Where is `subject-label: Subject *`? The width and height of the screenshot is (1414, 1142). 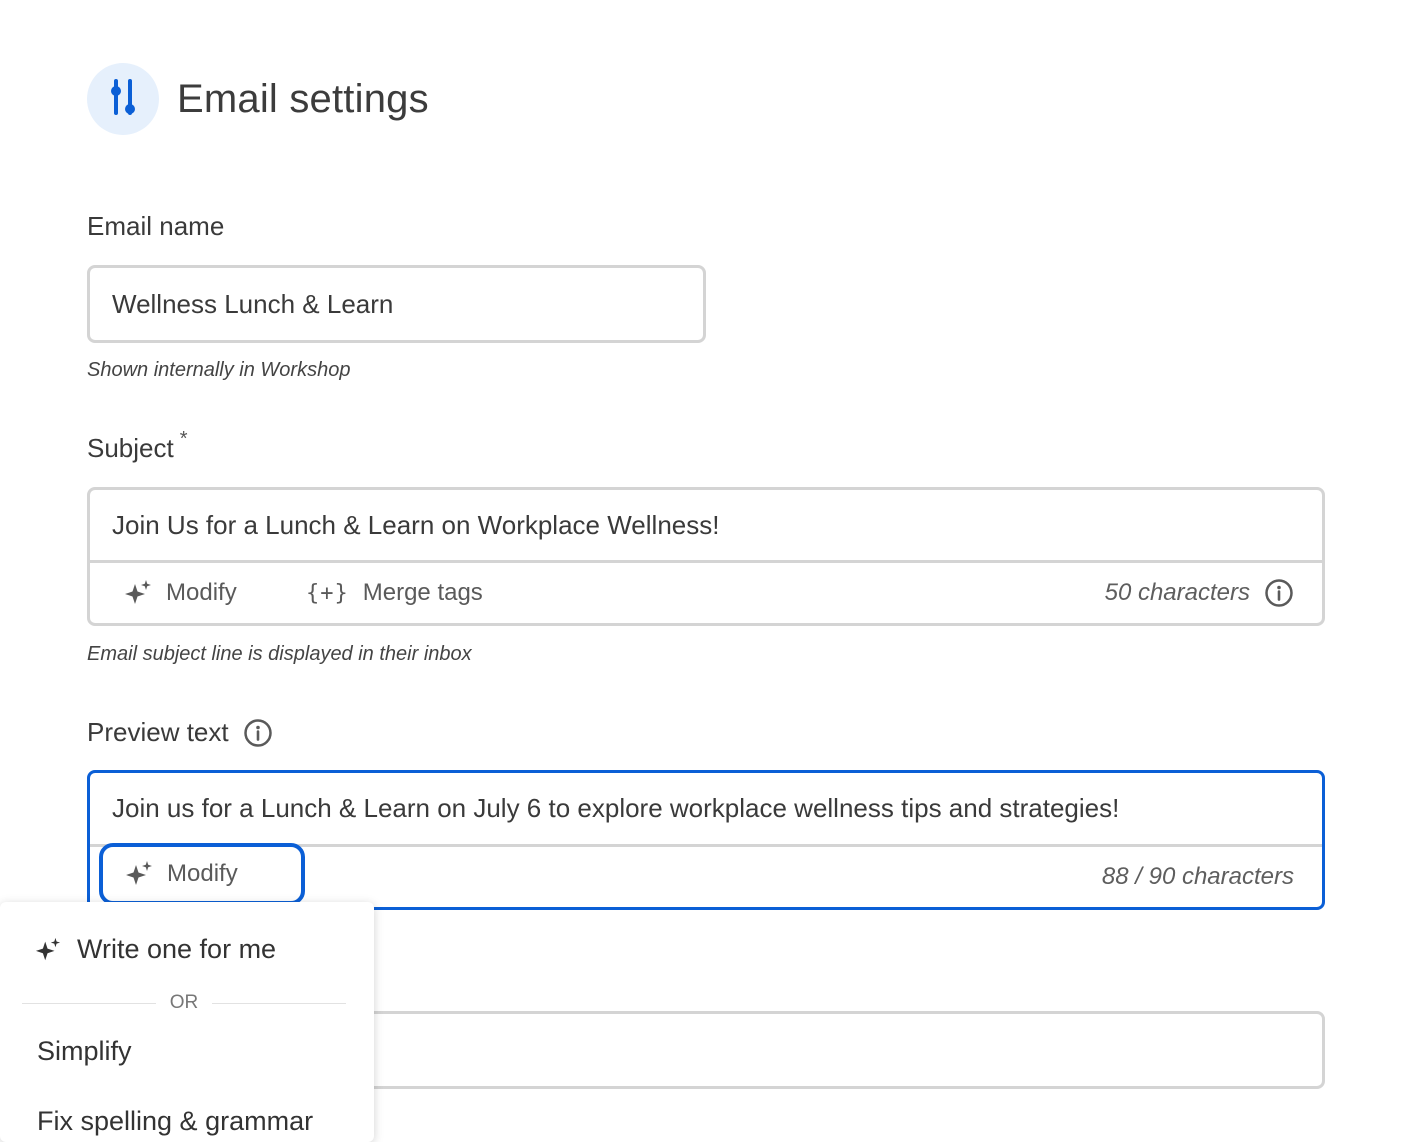
subject-label: Subject * is located at coordinates (137, 446).